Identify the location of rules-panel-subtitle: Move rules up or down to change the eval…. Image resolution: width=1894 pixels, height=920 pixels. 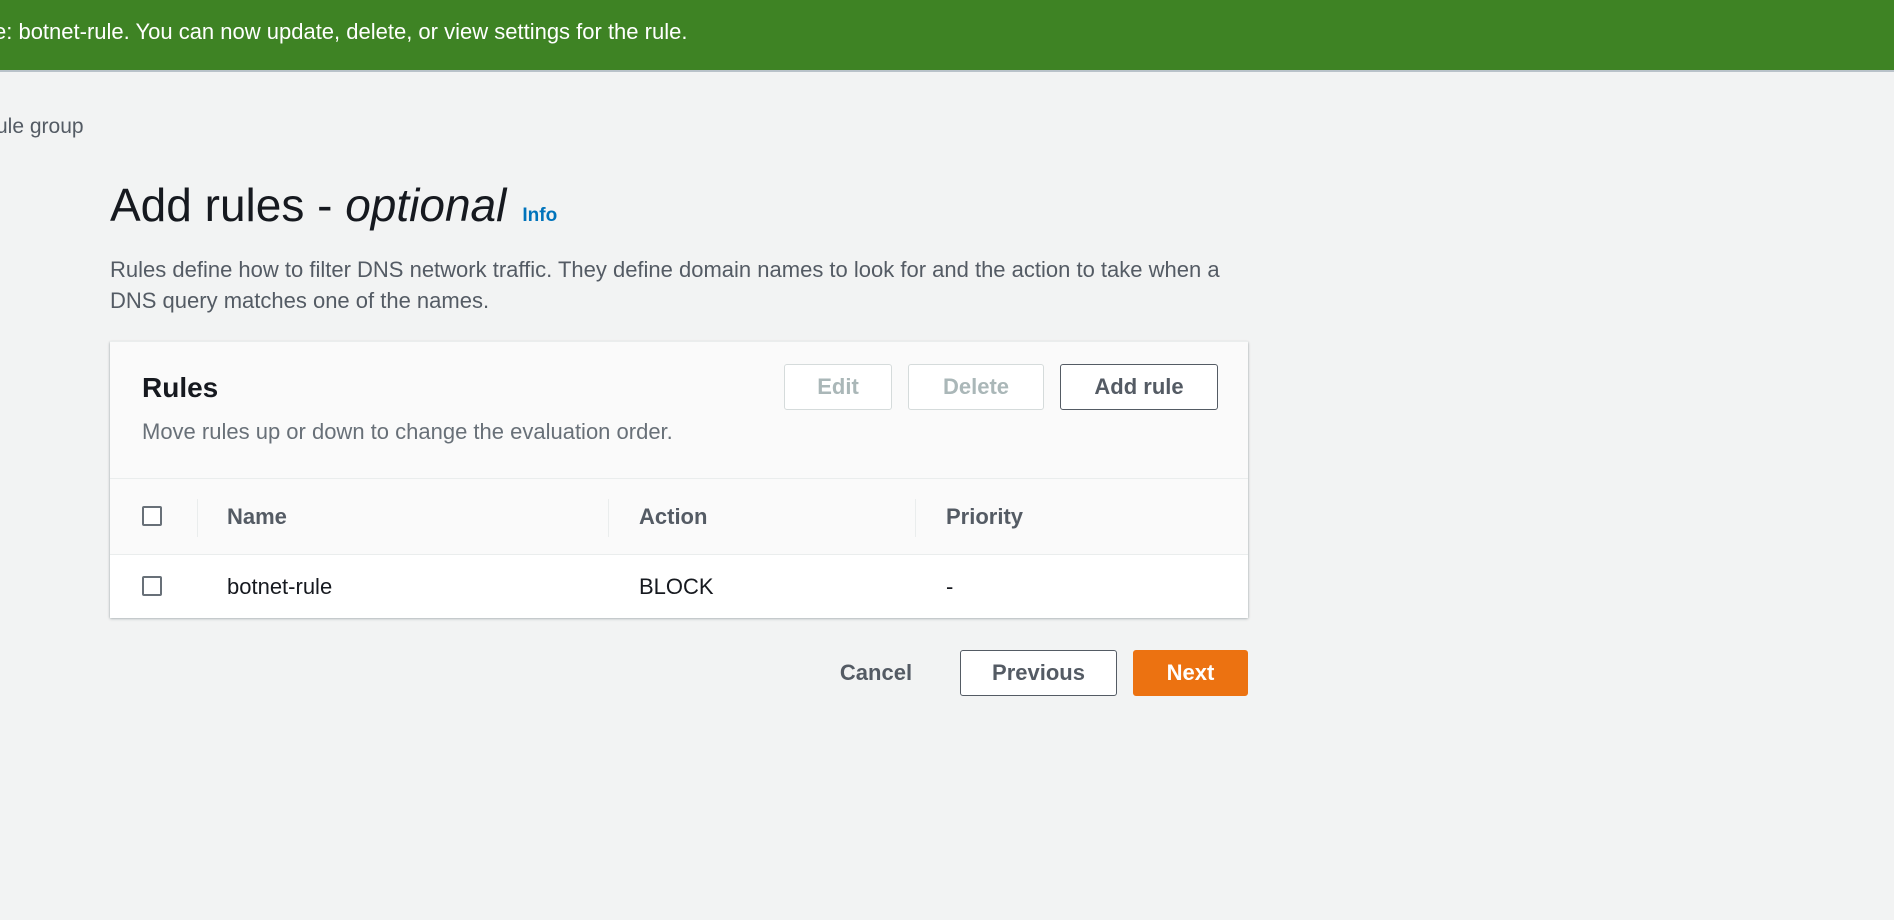
(407, 431).